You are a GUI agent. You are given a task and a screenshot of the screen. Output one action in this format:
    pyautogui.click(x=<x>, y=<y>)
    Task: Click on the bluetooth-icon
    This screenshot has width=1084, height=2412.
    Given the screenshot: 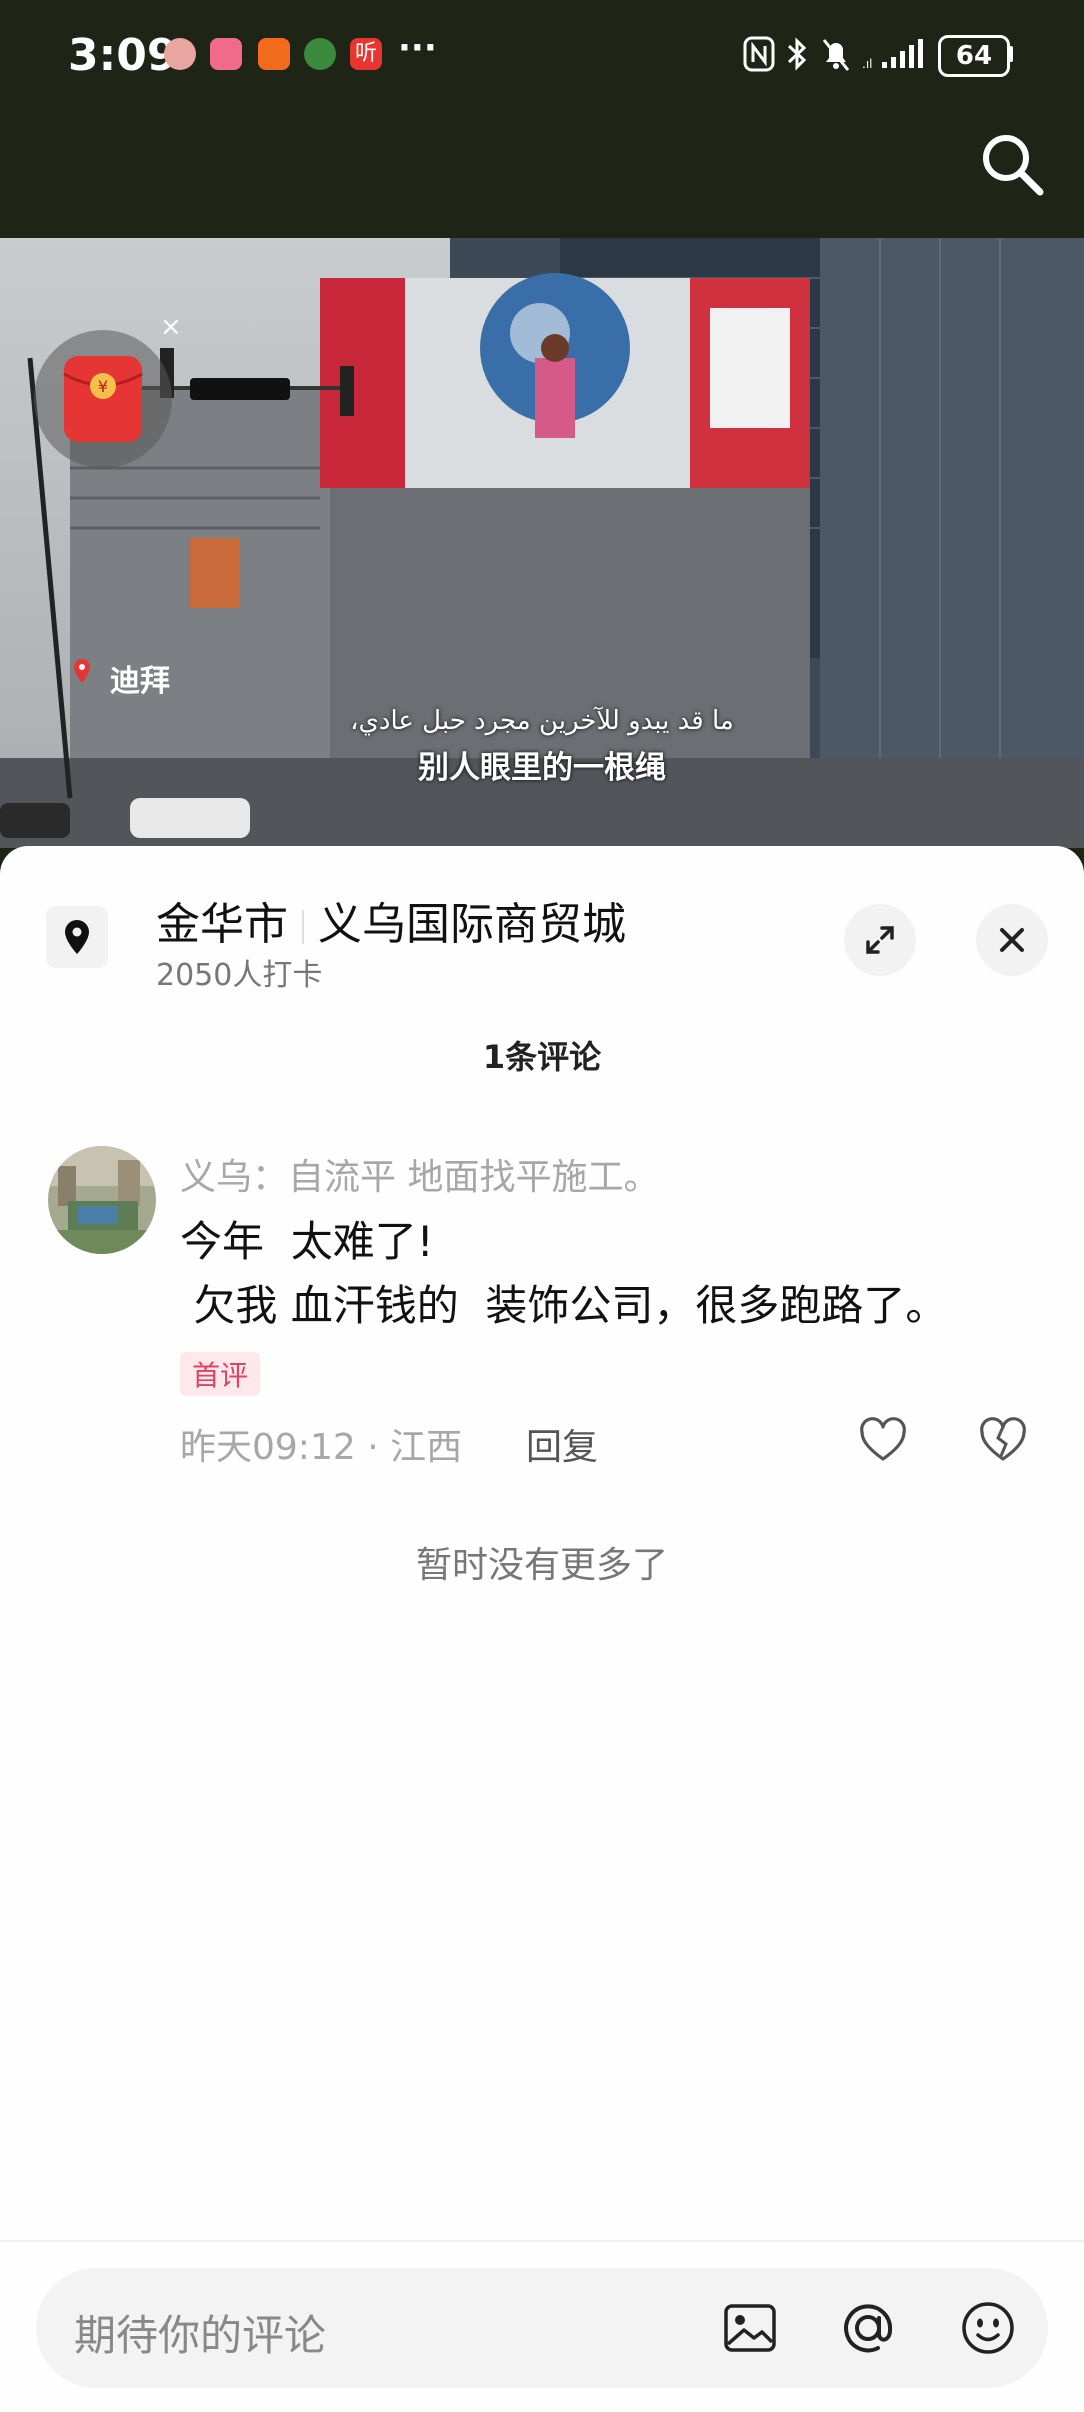 What is the action you would take?
    pyautogui.click(x=797, y=54)
    